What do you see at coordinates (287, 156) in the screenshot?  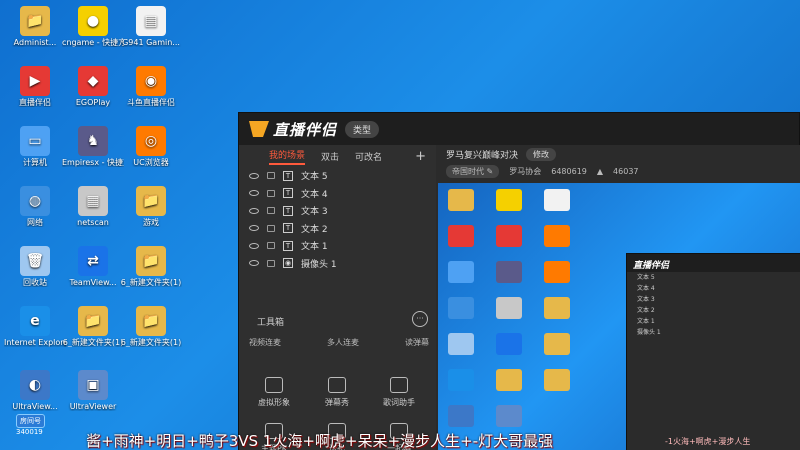 I see `tab-my-scenes: 我的场景` at bounding box center [287, 156].